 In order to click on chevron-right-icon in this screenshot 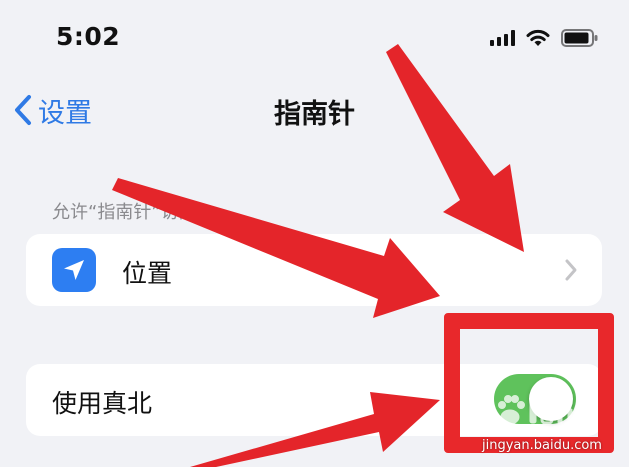, I will do `click(571, 270)`.